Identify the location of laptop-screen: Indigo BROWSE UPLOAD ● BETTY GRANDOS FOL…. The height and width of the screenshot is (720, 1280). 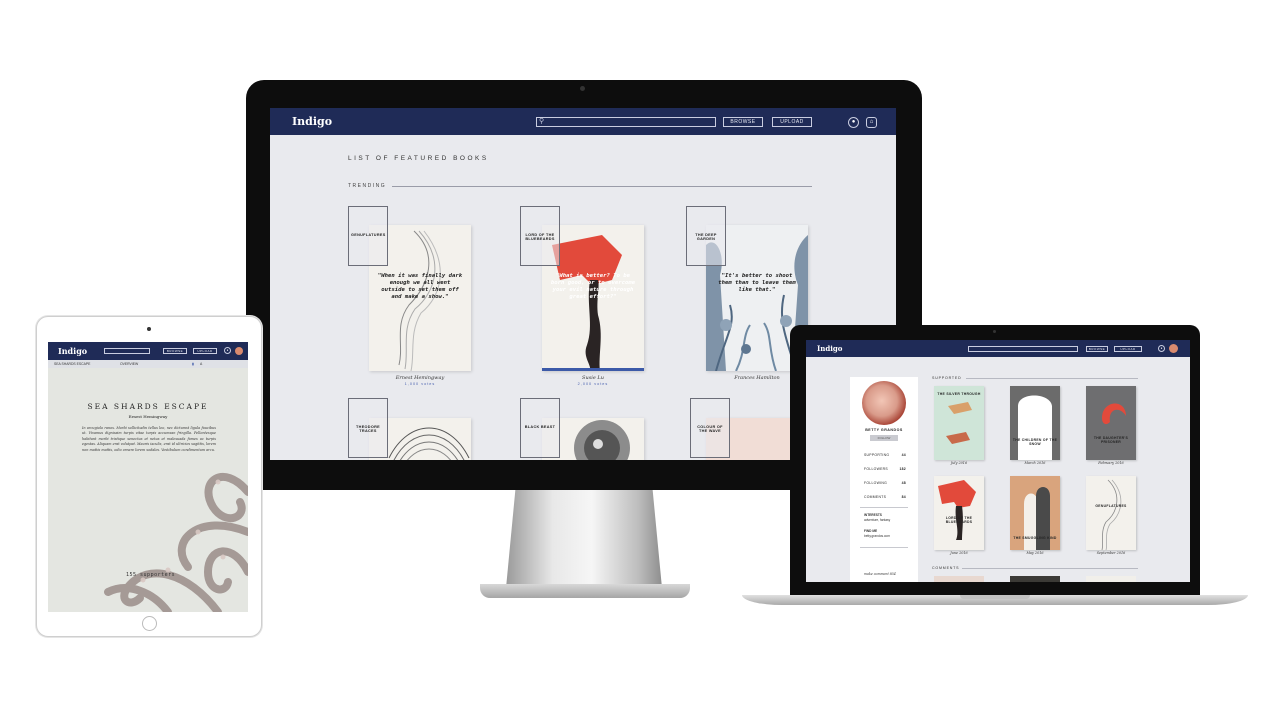
(998, 461).